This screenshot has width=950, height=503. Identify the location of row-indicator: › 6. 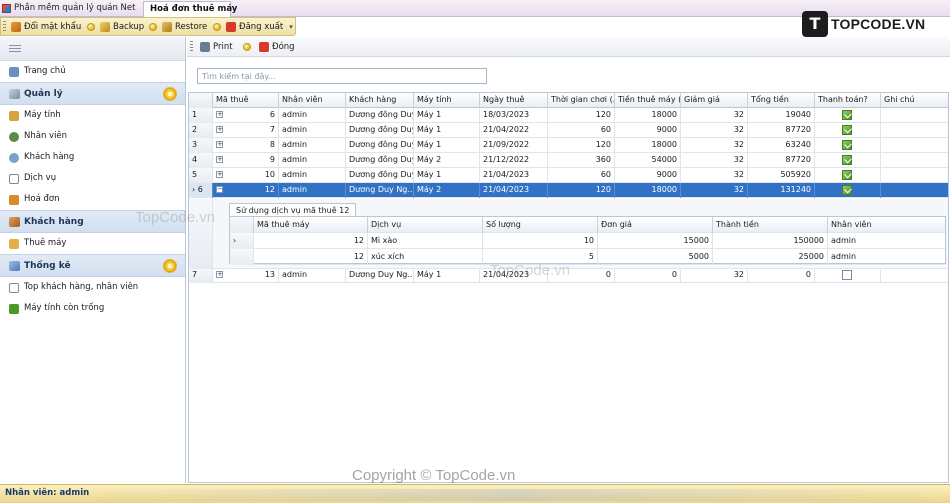
(201, 190).